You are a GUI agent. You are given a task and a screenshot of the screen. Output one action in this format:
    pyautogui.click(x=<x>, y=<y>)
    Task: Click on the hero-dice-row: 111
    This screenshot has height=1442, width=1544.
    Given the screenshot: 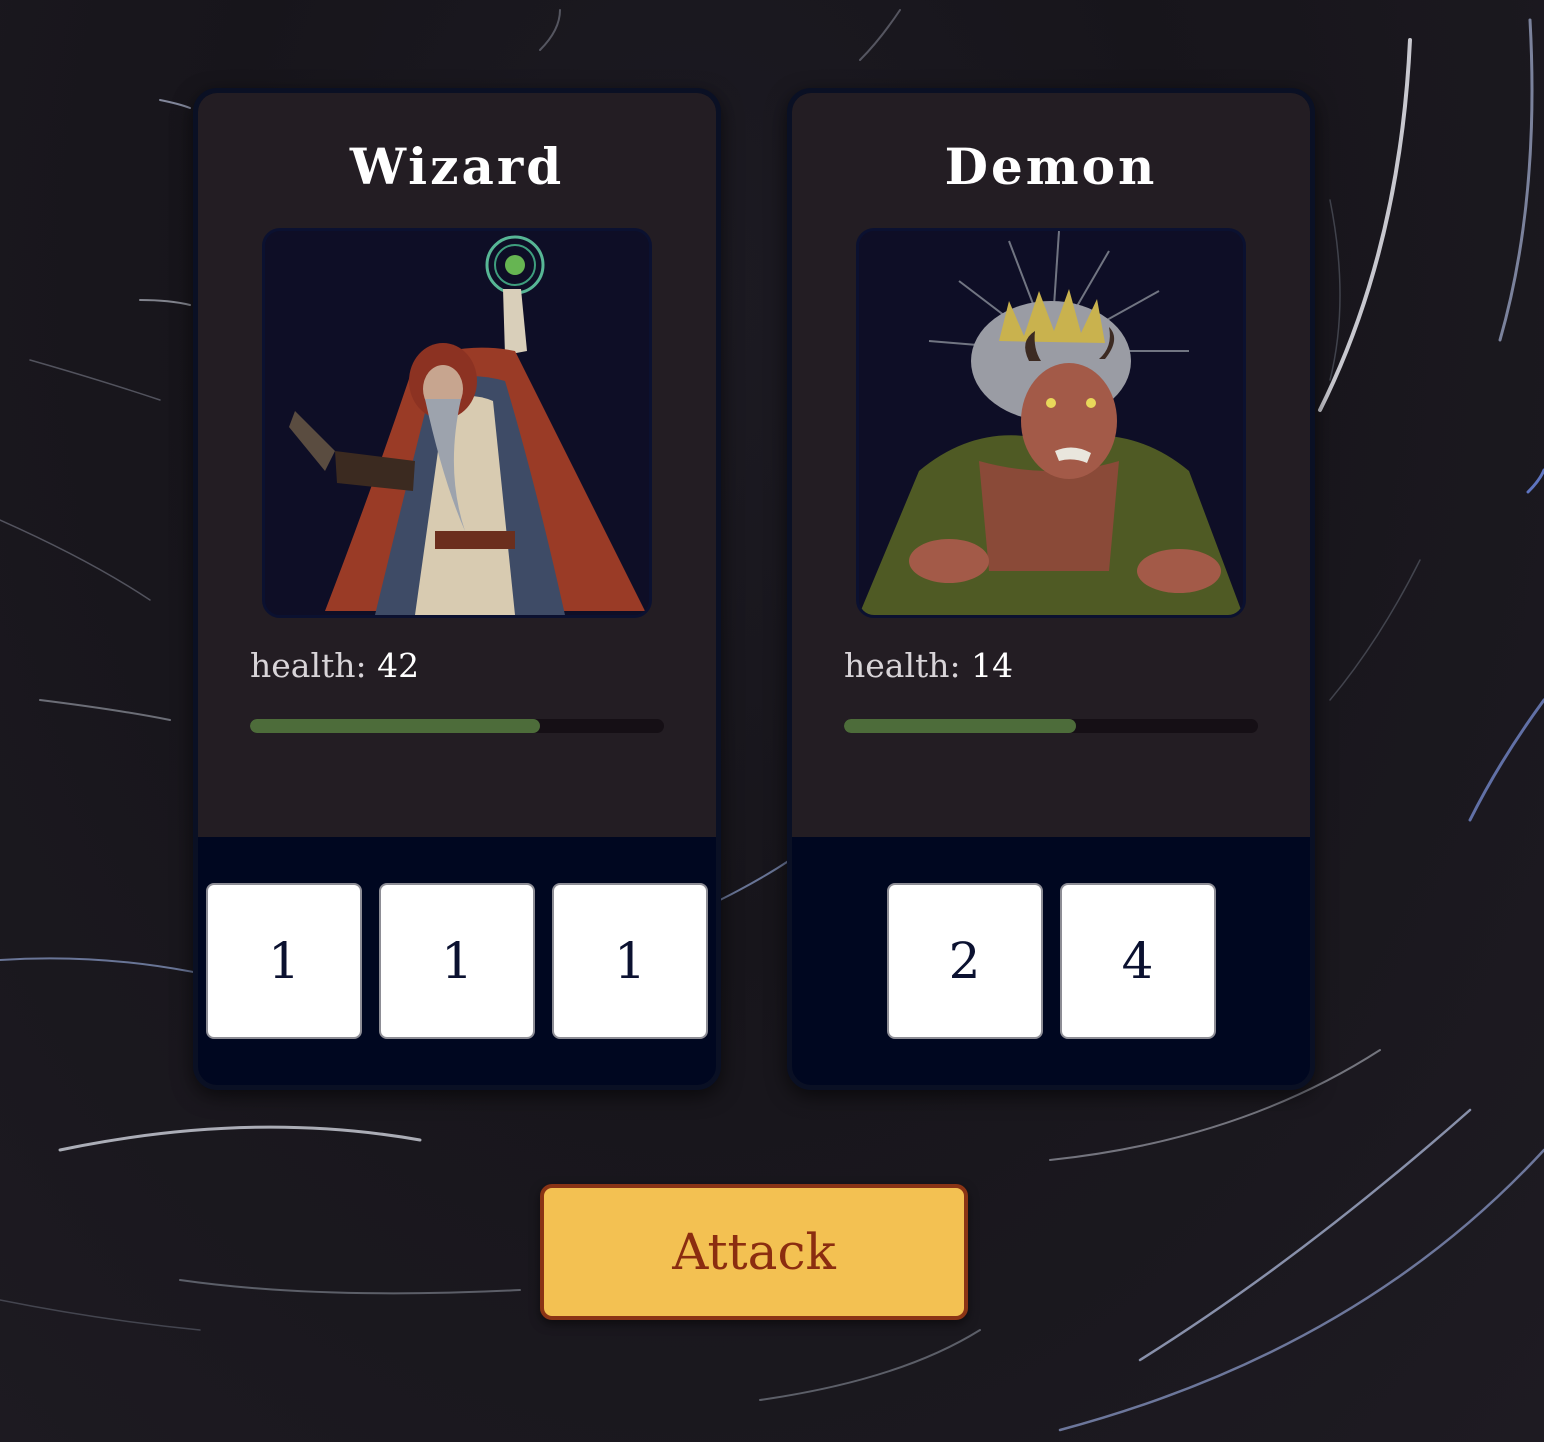 What is the action you would take?
    pyautogui.click(x=457, y=961)
    